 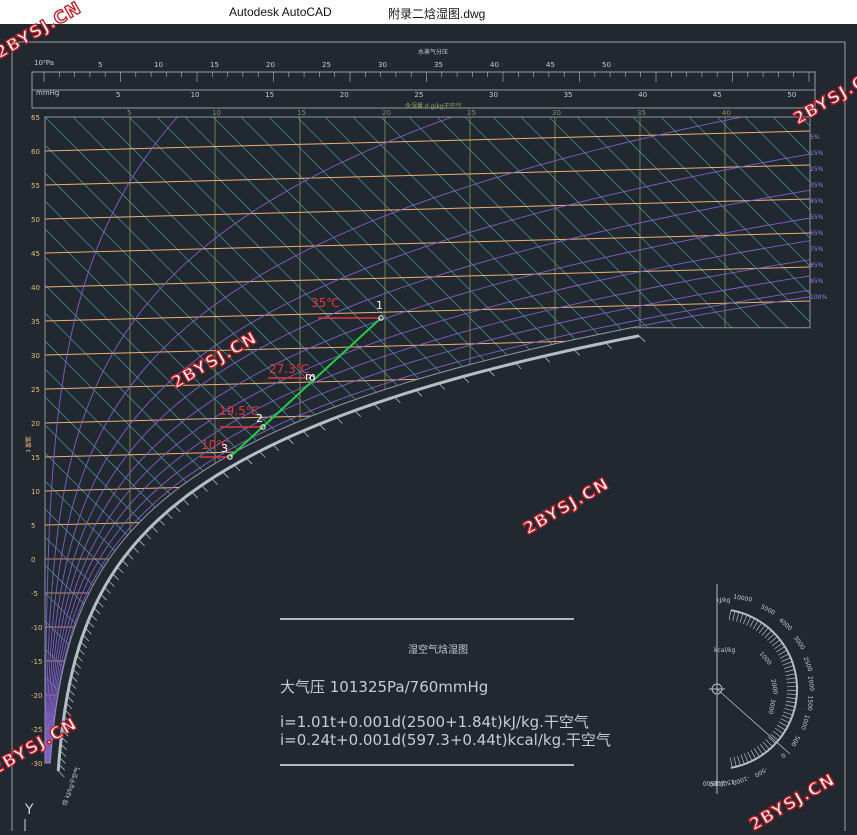 What do you see at coordinates (214, 65) in the screenshot?
I see `pa-tick-label: 15` at bounding box center [214, 65].